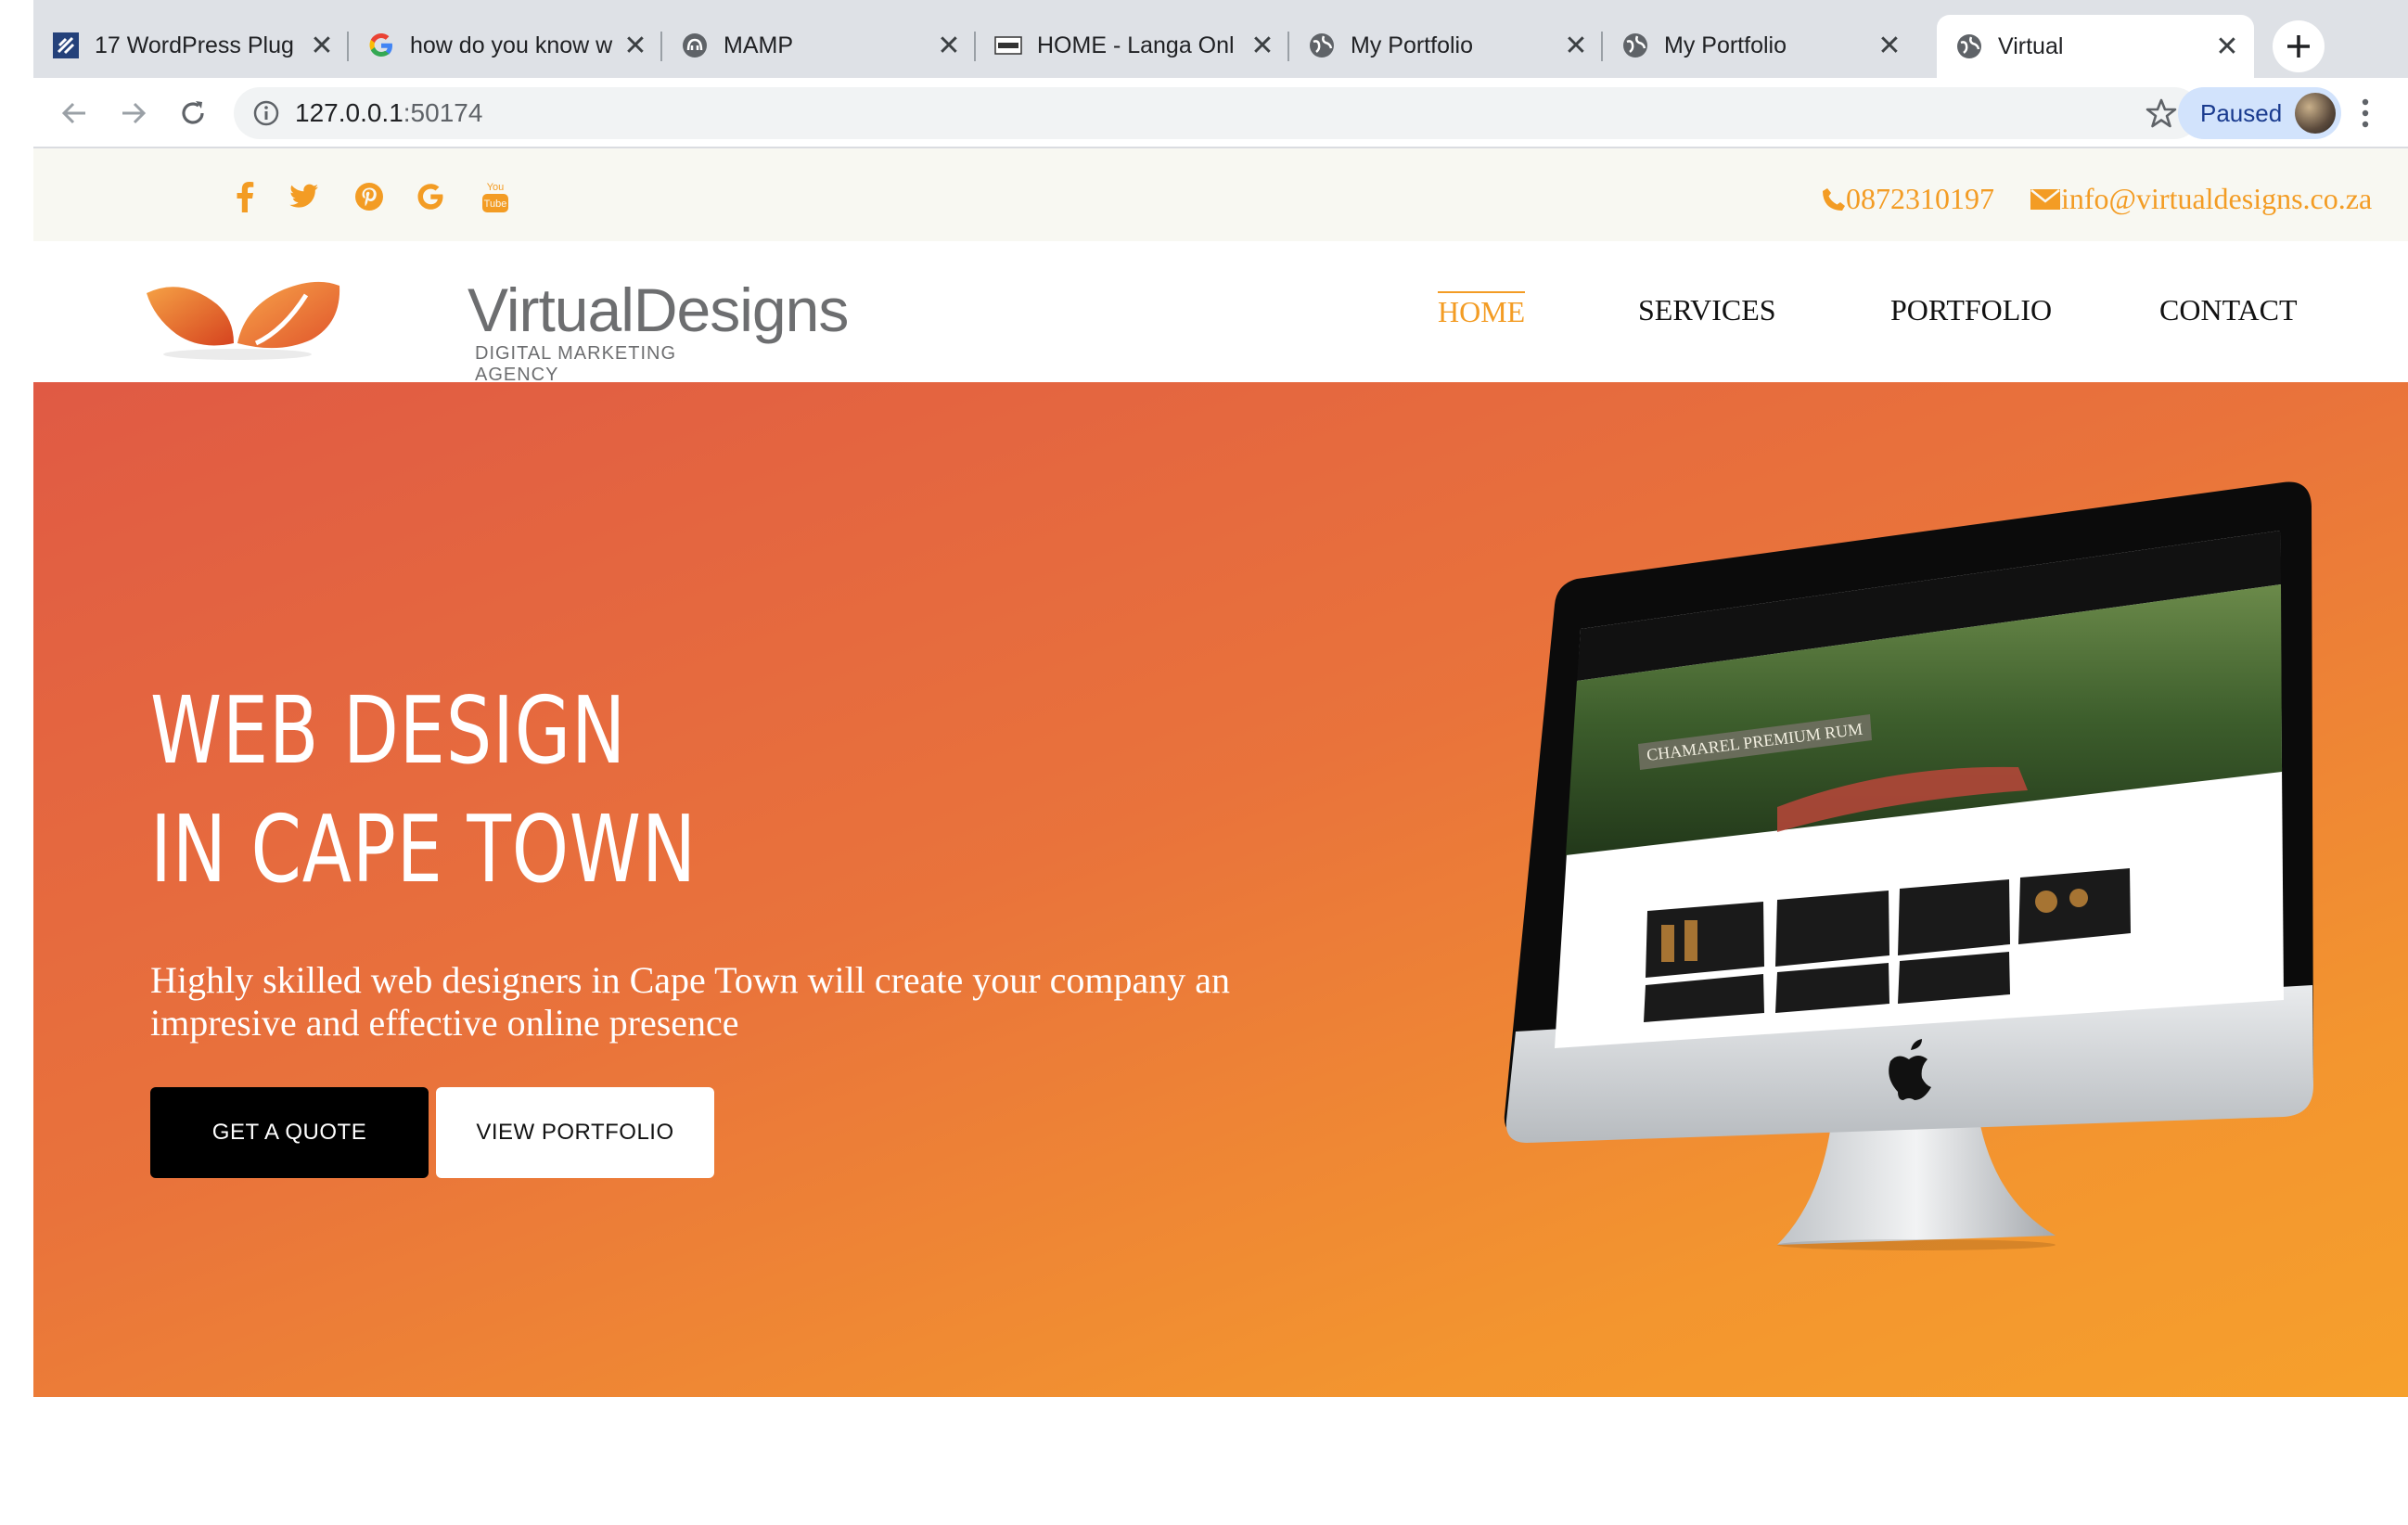 The width and height of the screenshot is (2408, 1525). Describe the element at coordinates (243, 321) in the screenshot. I see `virtual-designs-logo-mark` at that location.